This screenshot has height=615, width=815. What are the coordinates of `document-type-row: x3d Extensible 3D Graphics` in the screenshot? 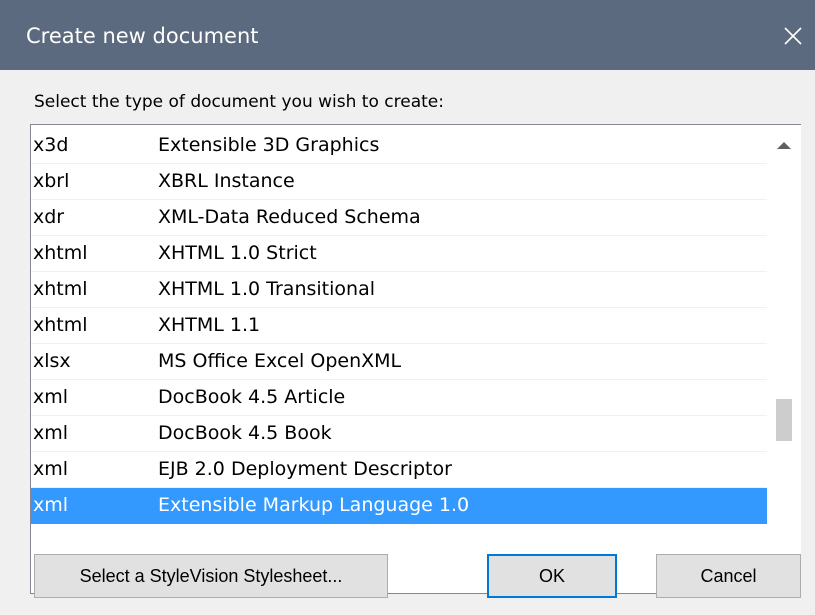 It's located at (399, 146).